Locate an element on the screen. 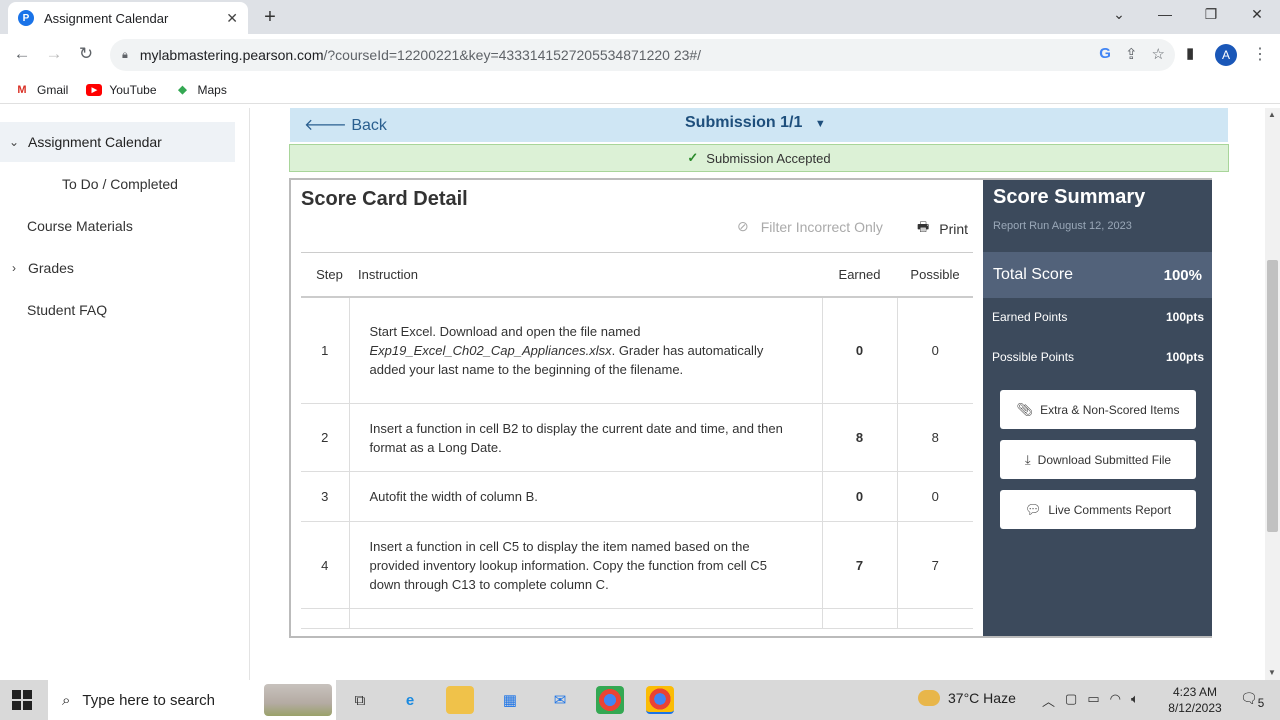  scroll-thumb is located at coordinates (1272, 396).